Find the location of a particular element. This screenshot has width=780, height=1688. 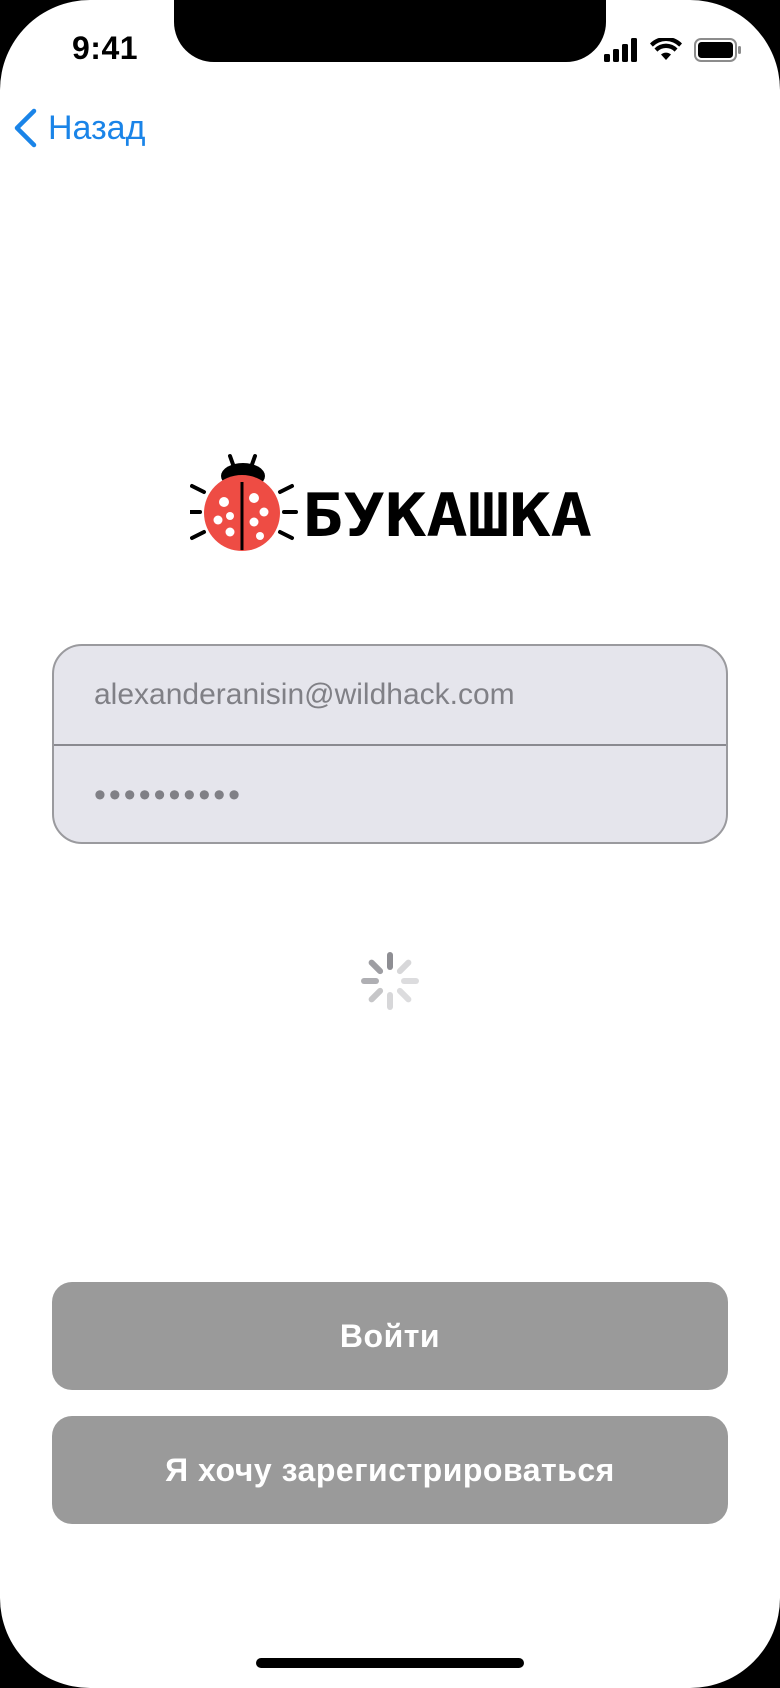

login-form: alexanderanisin@wildhack.com •••••••••• is located at coordinates (390, 744).